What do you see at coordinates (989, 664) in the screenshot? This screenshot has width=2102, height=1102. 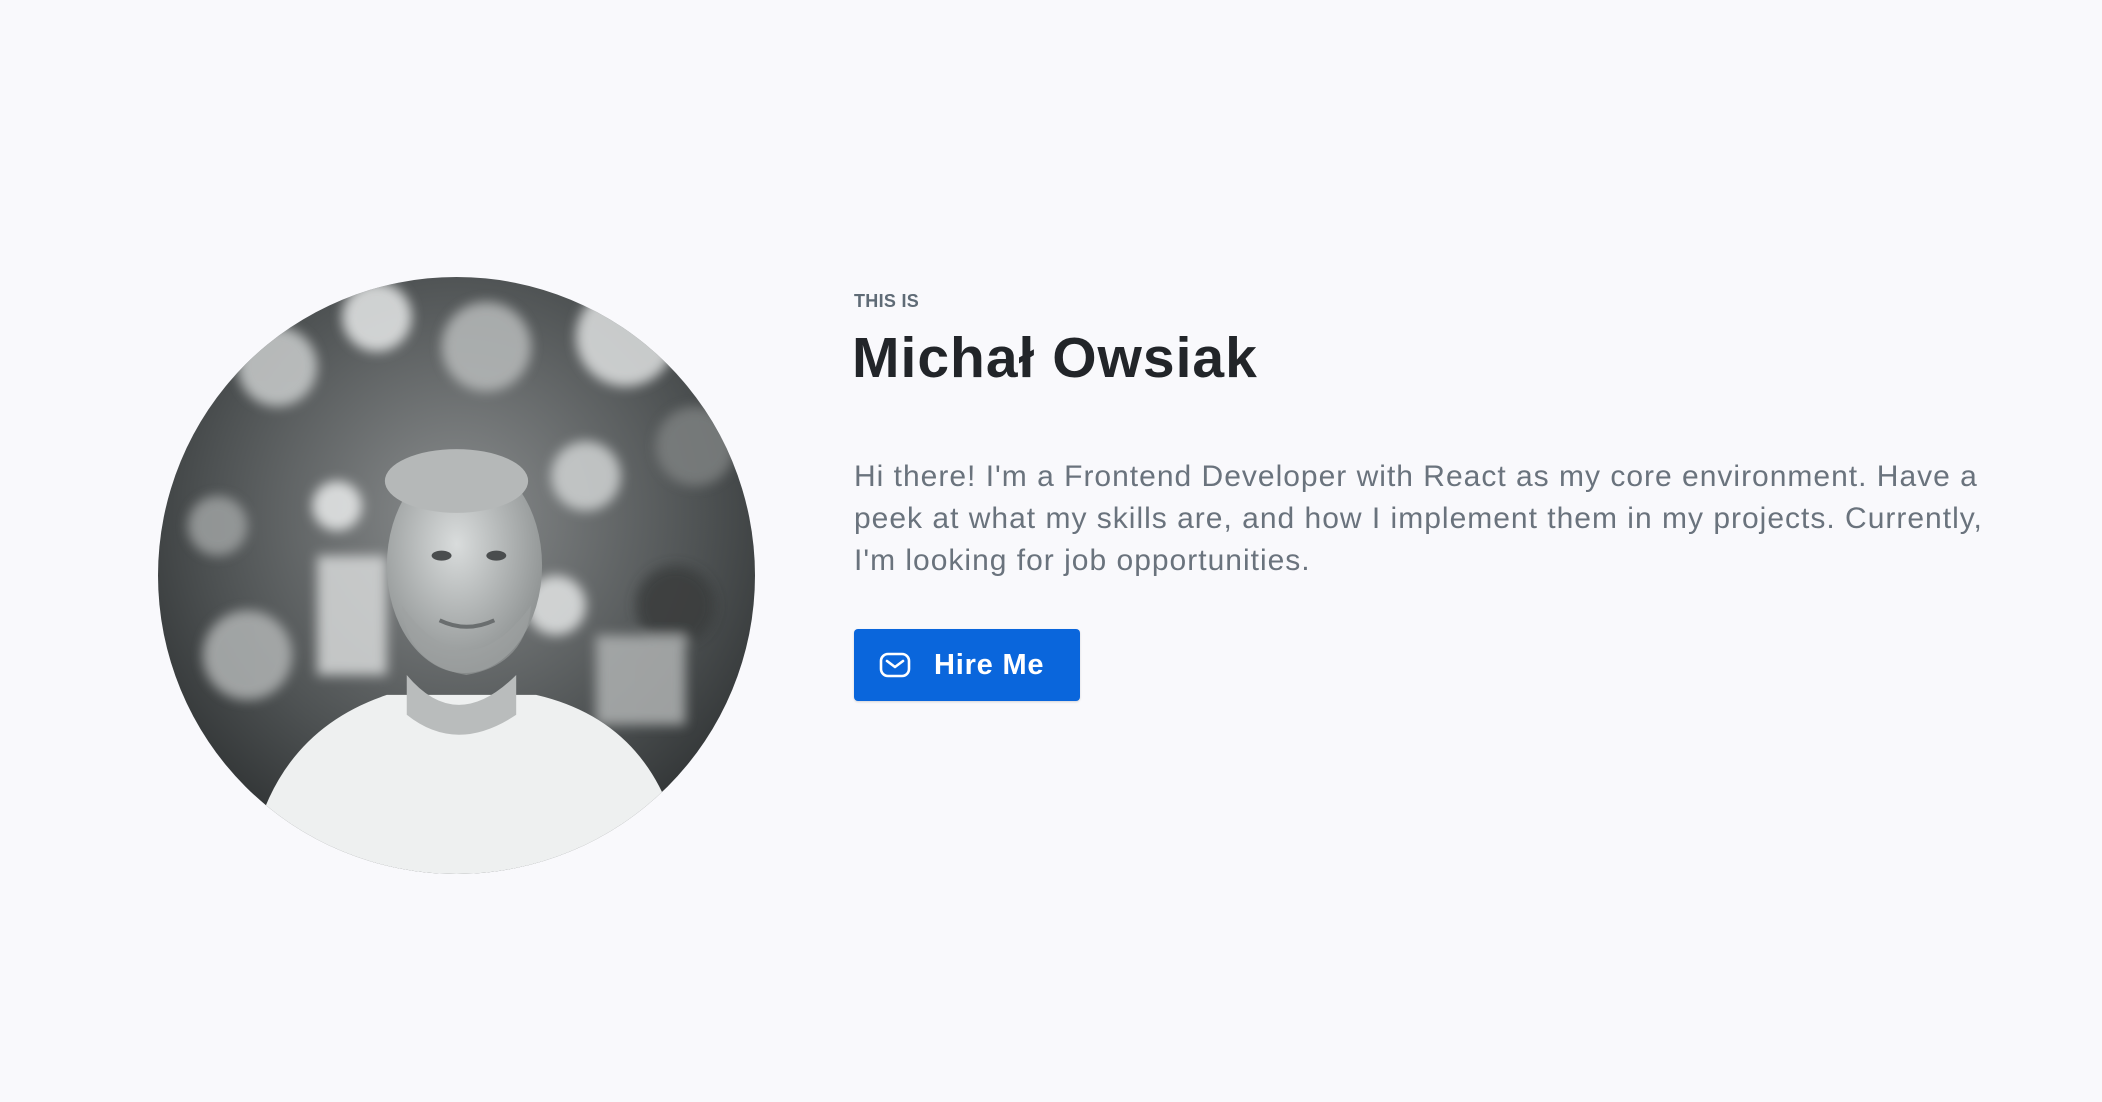 I see `hire-me-label: Hire Me` at bounding box center [989, 664].